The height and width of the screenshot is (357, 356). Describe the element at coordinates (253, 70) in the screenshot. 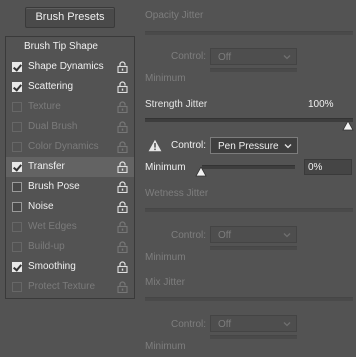

I see `opacity-minimum-slider` at that location.